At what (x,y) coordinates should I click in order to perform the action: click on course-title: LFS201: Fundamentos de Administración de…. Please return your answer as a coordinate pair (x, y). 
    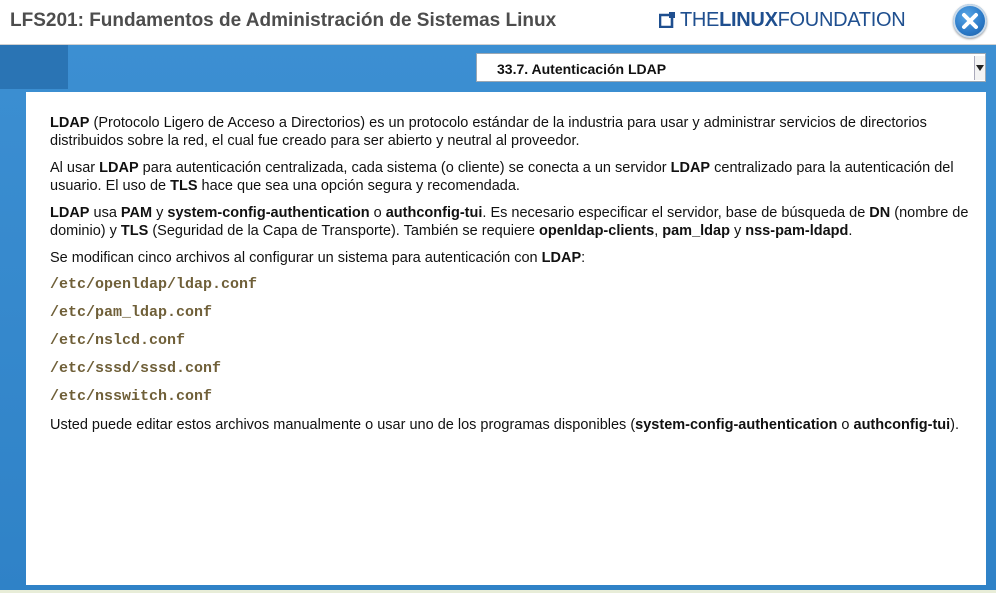
    Looking at the image, I should click on (283, 20).